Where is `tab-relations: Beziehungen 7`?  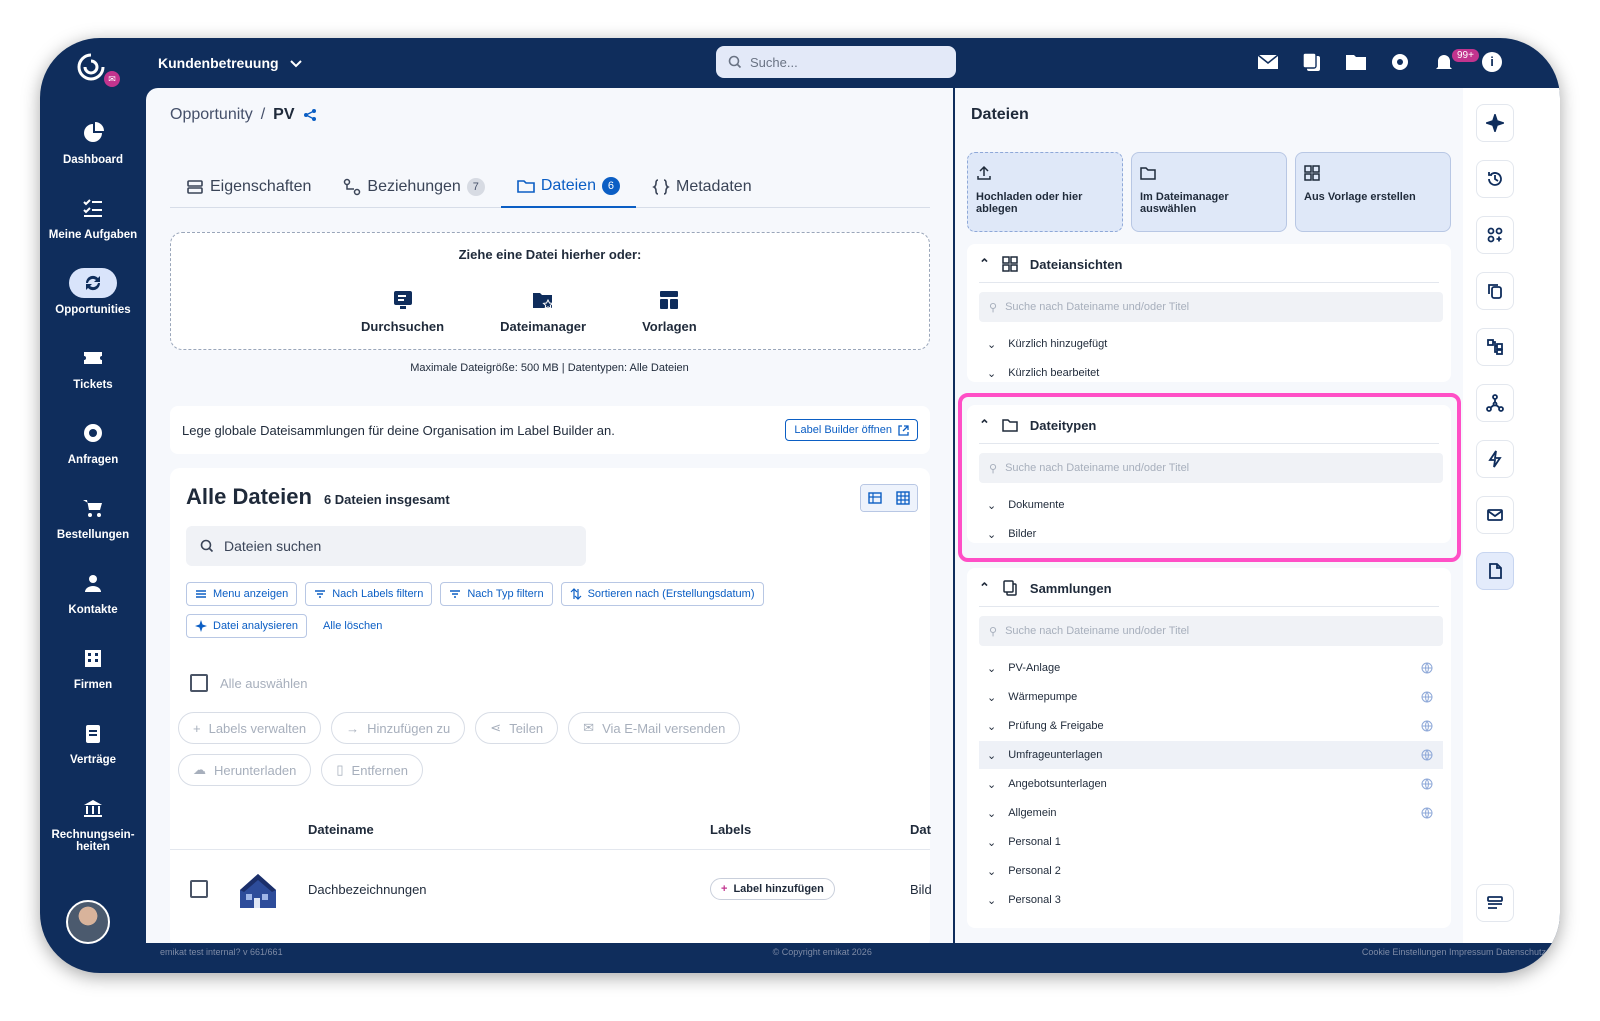
tab-relations: Beziehungen 7 is located at coordinates (413, 187).